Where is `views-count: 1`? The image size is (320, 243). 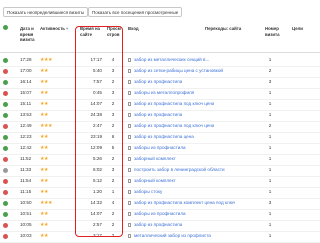 views-count: 1 is located at coordinates (113, 191).